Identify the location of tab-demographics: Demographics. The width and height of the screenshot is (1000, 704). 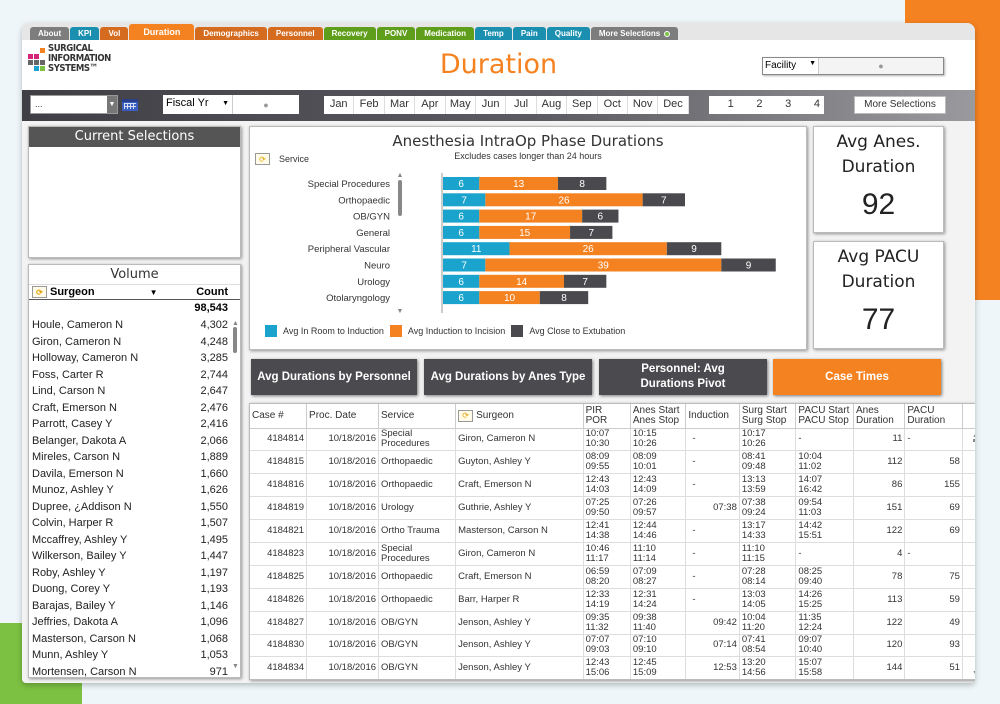
(231, 33).